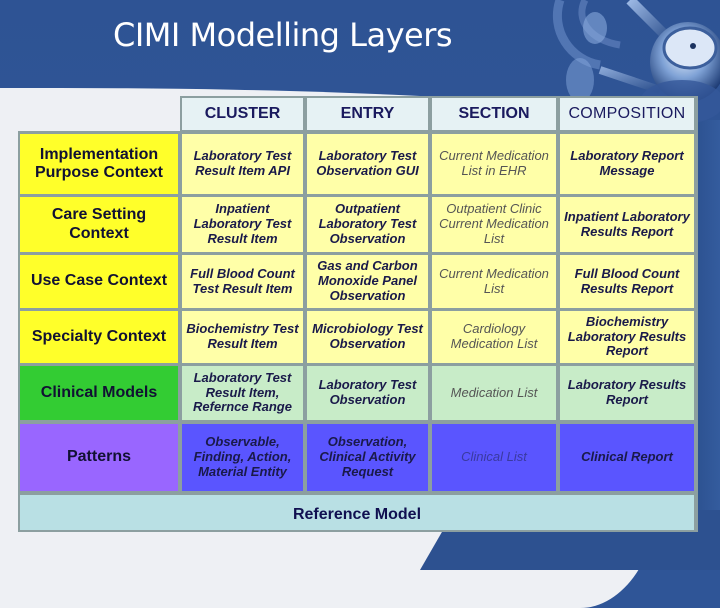  I want to click on row-label-clinical-models: Clinical Models, so click(99, 393).